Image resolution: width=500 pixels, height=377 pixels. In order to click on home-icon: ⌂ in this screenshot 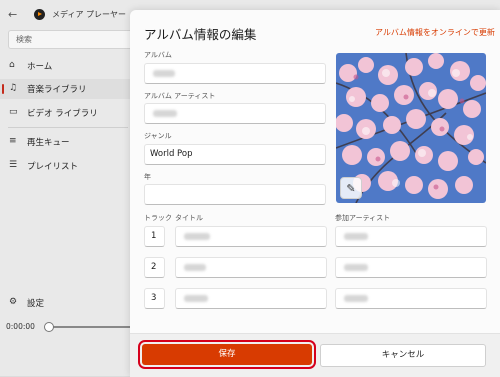, I will do `click(12, 65)`.